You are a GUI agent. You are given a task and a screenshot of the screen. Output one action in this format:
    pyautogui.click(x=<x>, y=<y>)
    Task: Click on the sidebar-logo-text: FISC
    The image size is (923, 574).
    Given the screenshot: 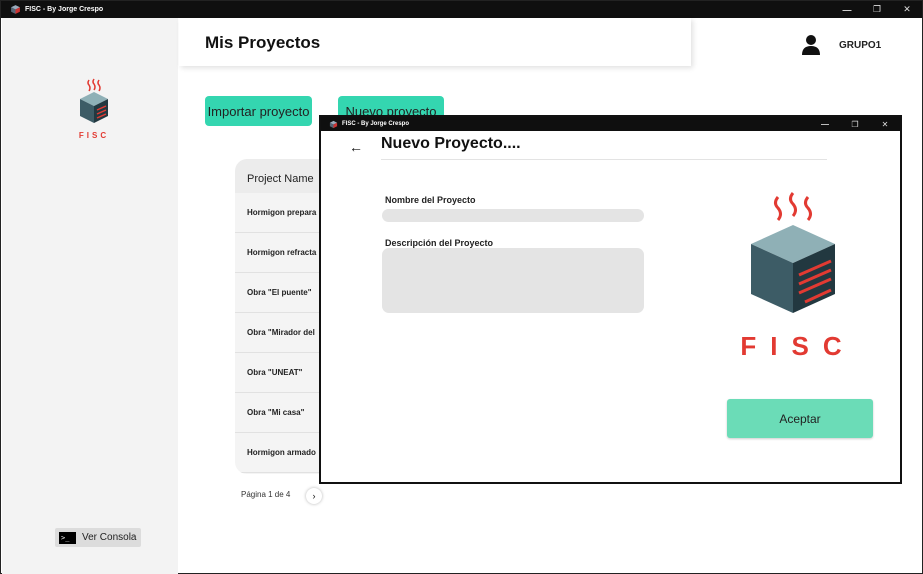 What is the action you would take?
    pyautogui.click(x=94, y=135)
    